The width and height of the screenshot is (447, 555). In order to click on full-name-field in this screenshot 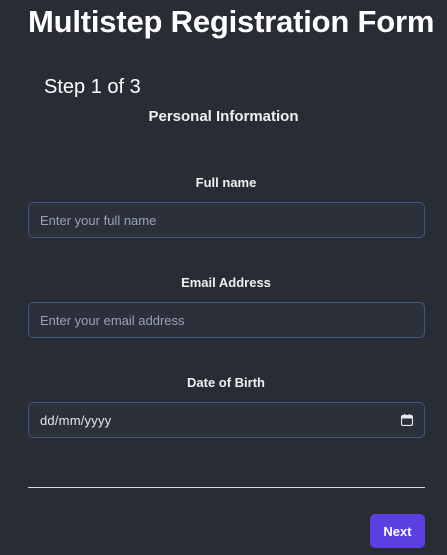, I will do `click(226, 220)`.